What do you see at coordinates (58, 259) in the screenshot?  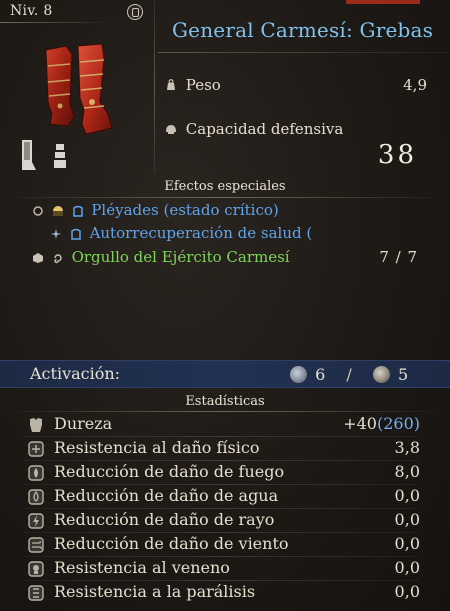 I see `spiral-icon` at bounding box center [58, 259].